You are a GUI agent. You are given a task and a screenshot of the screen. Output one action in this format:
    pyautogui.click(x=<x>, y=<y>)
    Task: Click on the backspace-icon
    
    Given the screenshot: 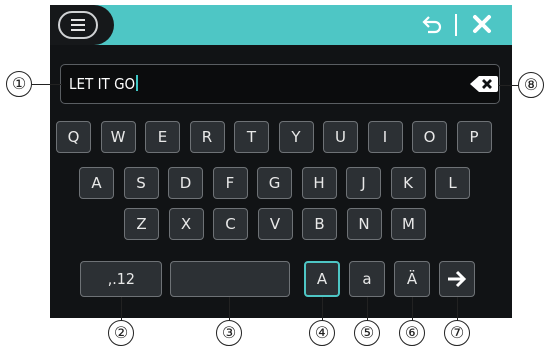 What is the action you would take?
    pyautogui.click(x=484, y=84)
    